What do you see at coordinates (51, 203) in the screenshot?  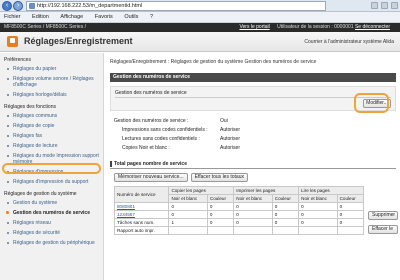 I see `sidebar-item-system-management: Gestion du système` at bounding box center [51, 203].